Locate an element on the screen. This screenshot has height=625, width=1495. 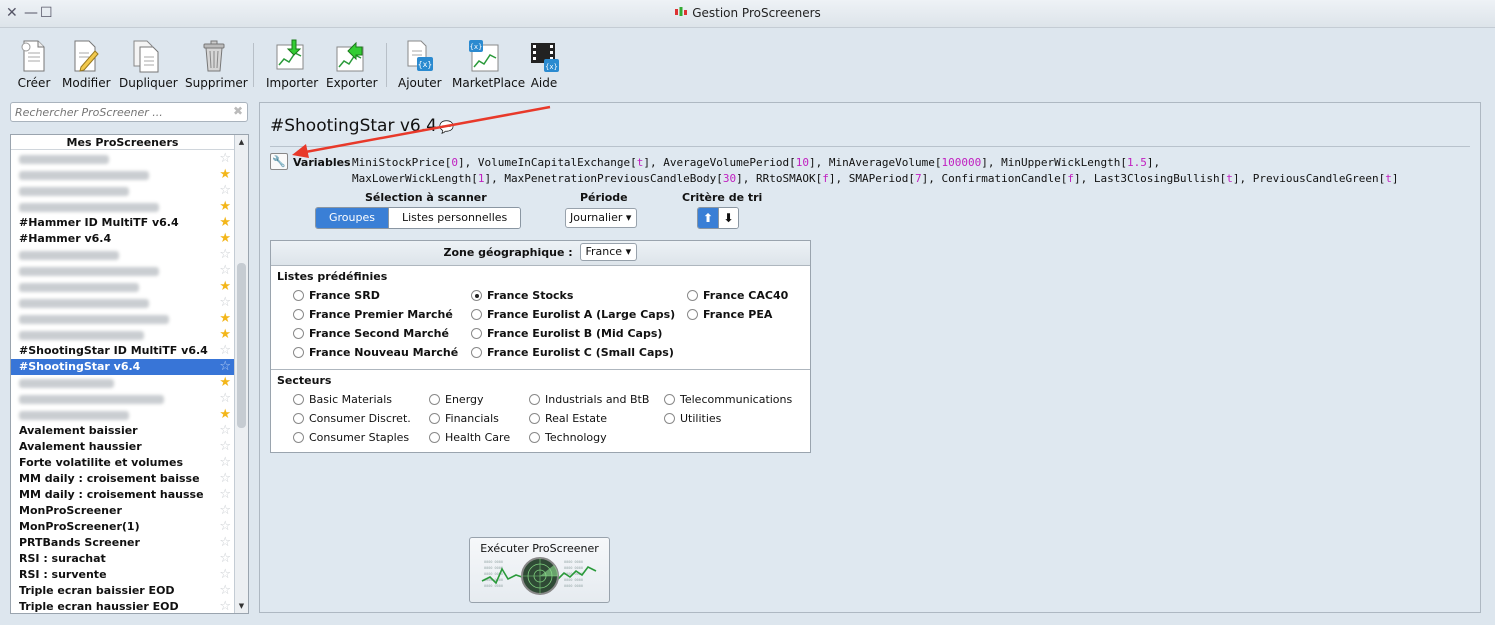
radio-option: Consumer Discret. is located at coordinates (352, 418).